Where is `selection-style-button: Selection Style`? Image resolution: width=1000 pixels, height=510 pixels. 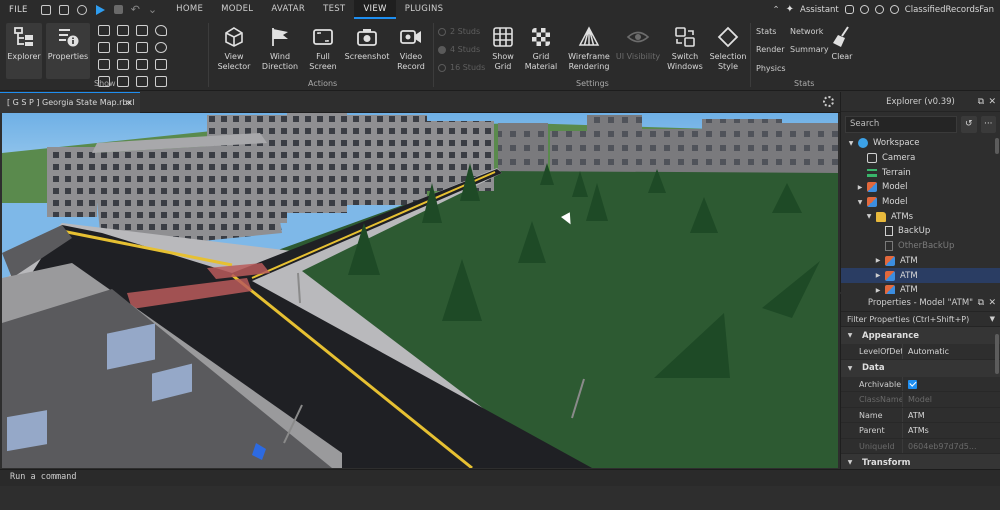 selection-style-button: Selection Style is located at coordinates (728, 51).